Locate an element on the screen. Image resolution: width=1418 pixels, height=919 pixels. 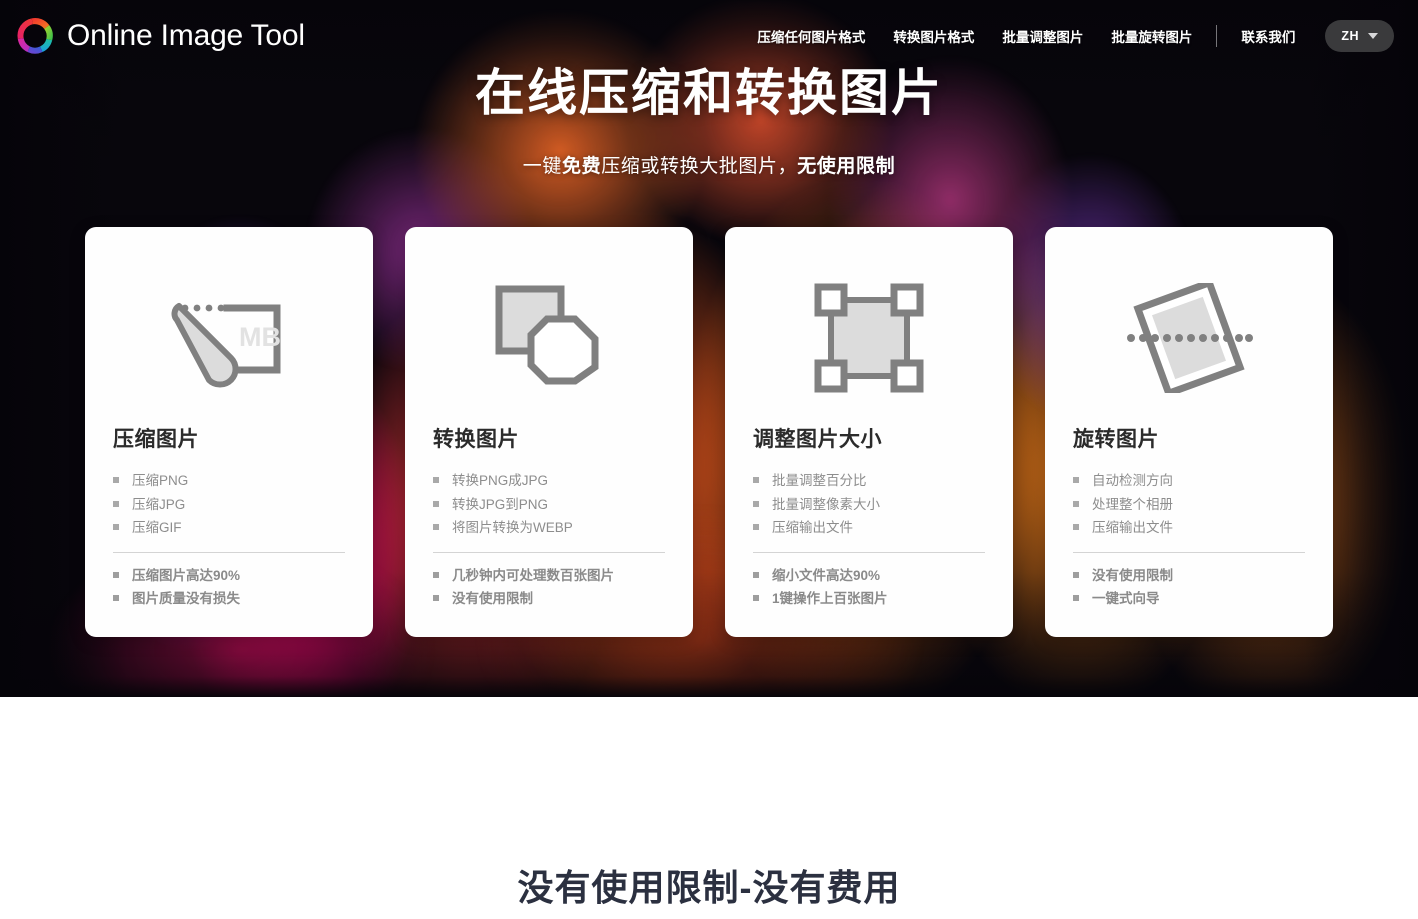
list-item: 缩小文件高达90% is located at coordinates (869, 576).